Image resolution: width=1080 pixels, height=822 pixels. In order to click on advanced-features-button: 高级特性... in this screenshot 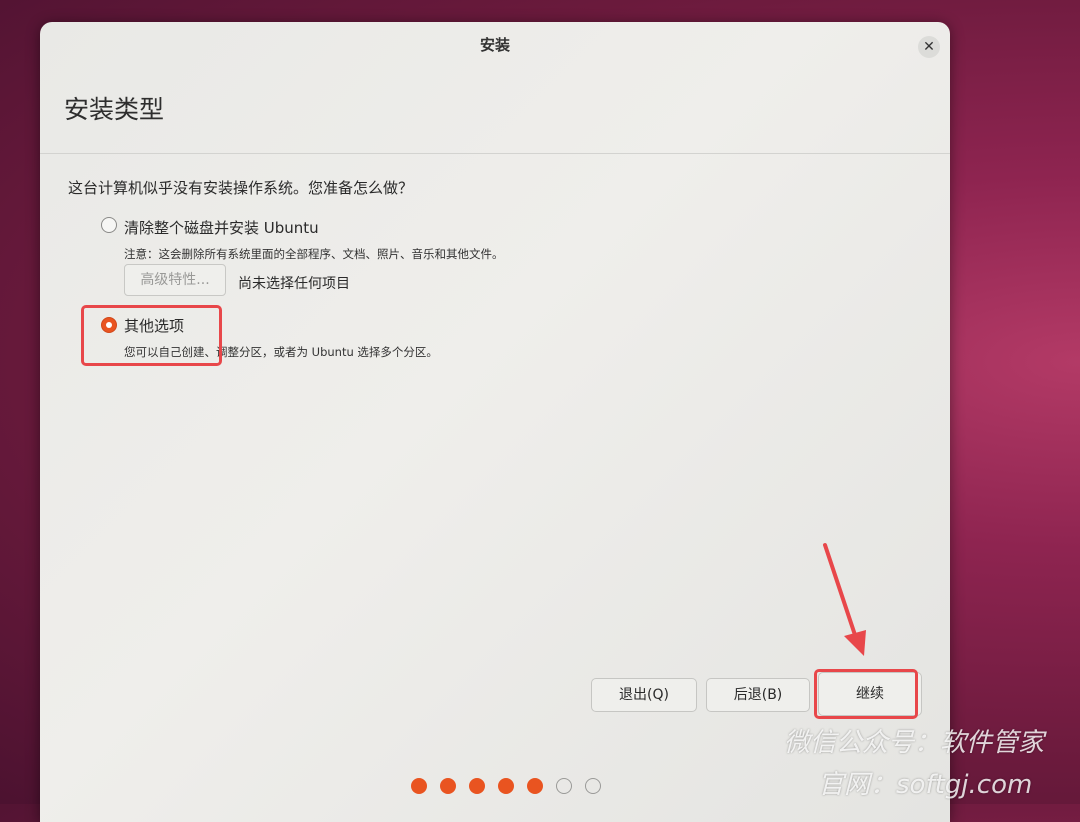, I will do `click(175, 280)`.